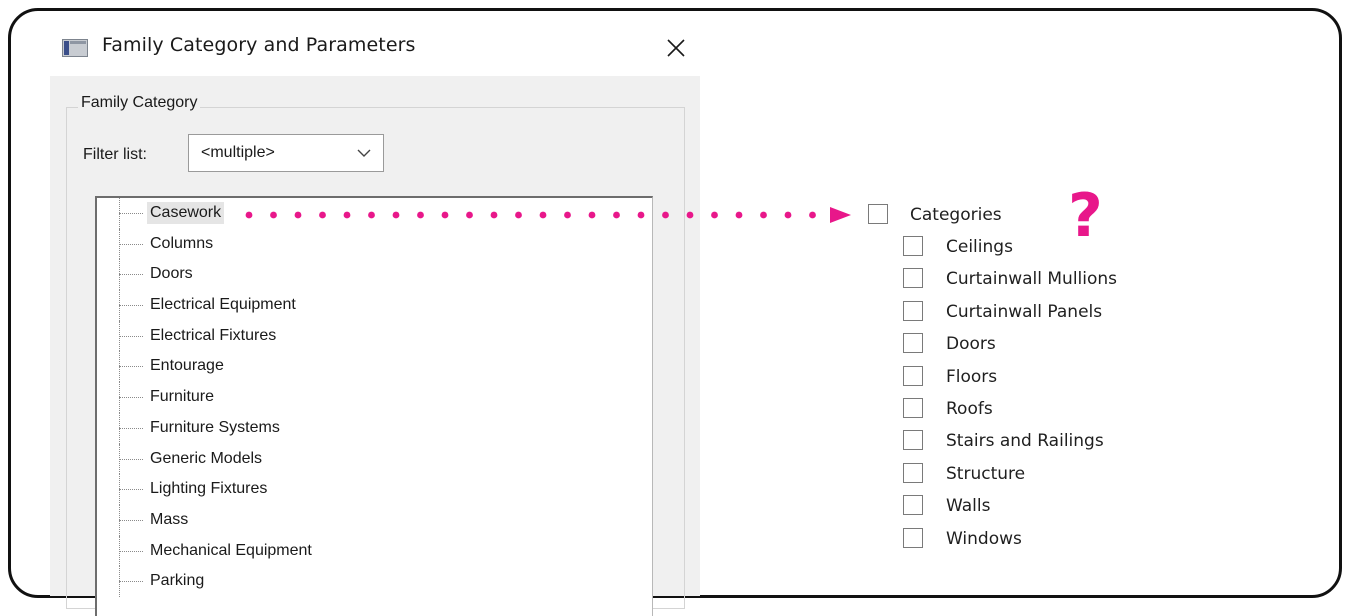  What do you see at coordinates (169, 519) in the screenshot?
I see `tree-item-label: Mass` at bounding box center [169, 519].